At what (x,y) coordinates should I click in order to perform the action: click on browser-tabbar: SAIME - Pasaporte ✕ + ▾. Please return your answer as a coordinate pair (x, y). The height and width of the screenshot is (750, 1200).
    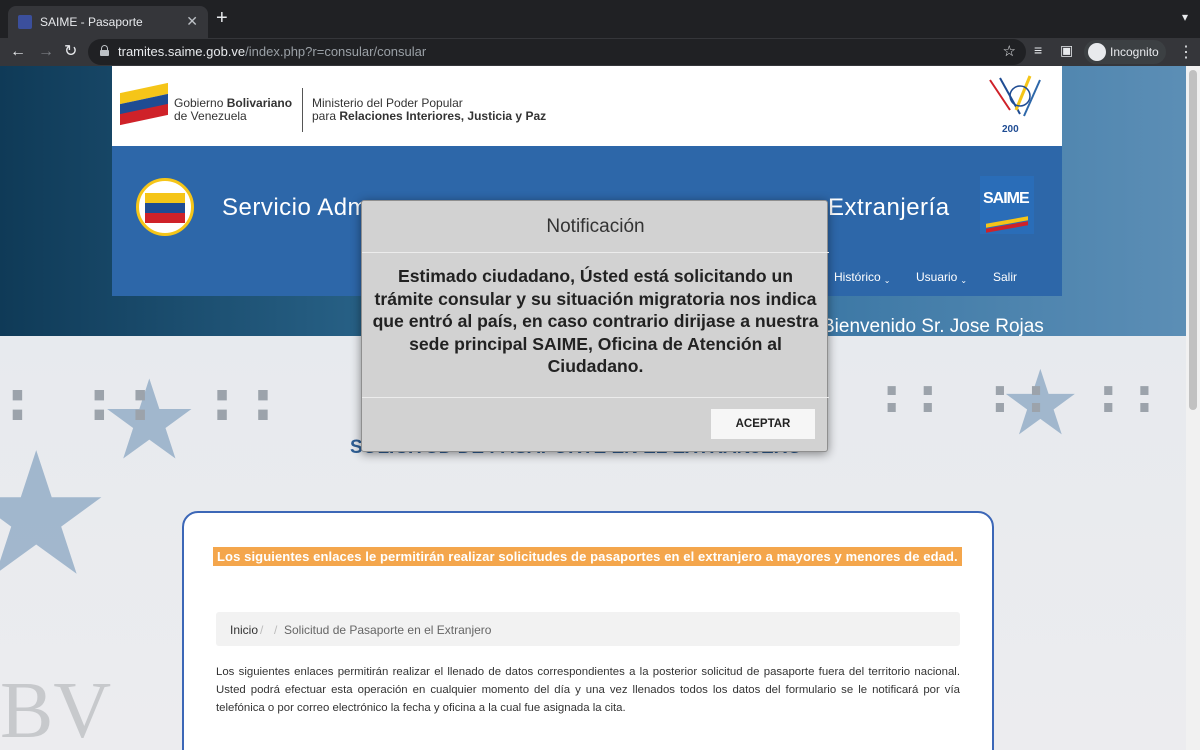
    Looking at the image, I should click on (600, 19).